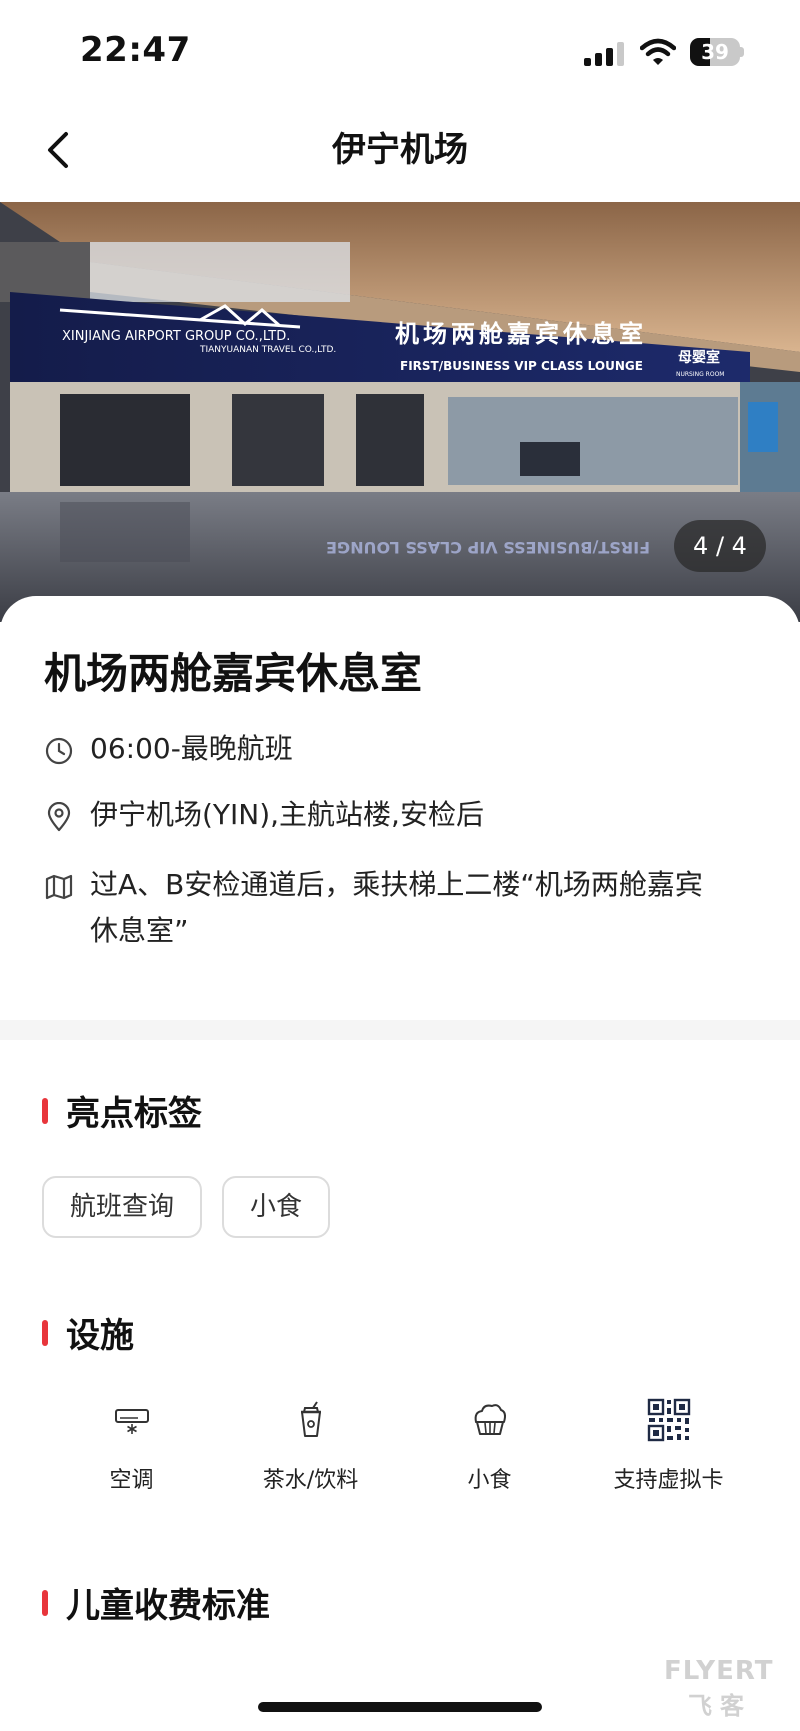 This screenshot has width=800, height=1731. What do you see at coordinates (310, 1445) in the screenshot?
I see `facility-drinks: 茶水/饮料` at bounding box center [310, 1445].